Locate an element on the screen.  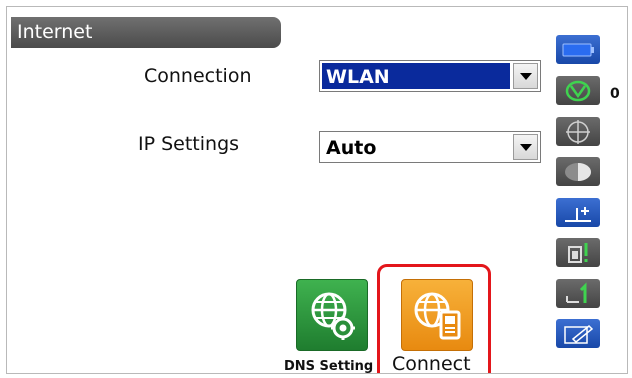
counter-value: 0 is located at coordinates (615, 94).